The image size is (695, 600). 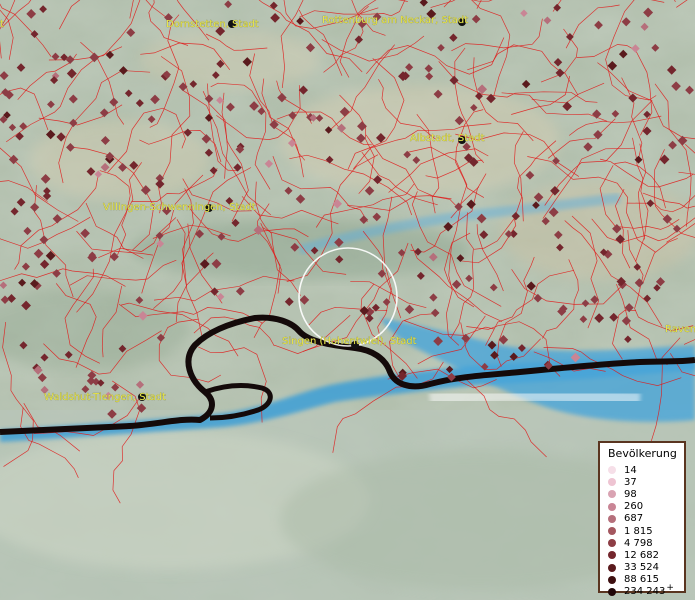 I want to click on legend-label: 33 524, so click(x=641, y=568).